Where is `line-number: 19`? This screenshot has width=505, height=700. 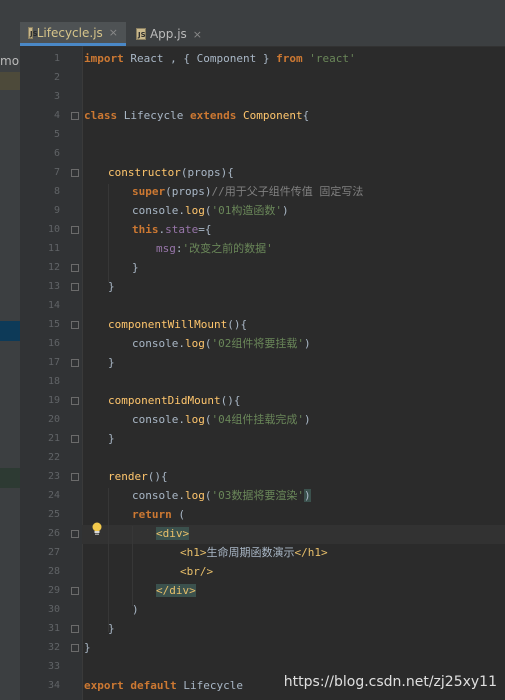 line-number: 19 is located at coordinates (53, 400).